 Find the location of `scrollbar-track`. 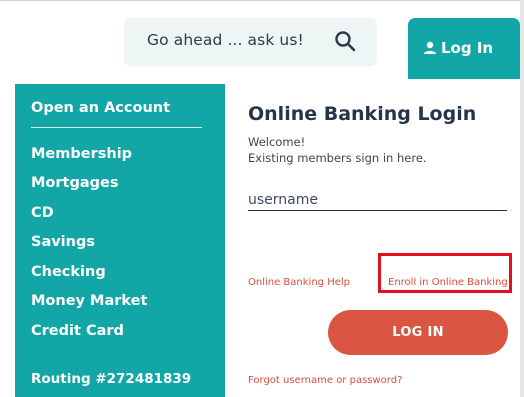

scrollbar-track is located at coordinates (522, 198).